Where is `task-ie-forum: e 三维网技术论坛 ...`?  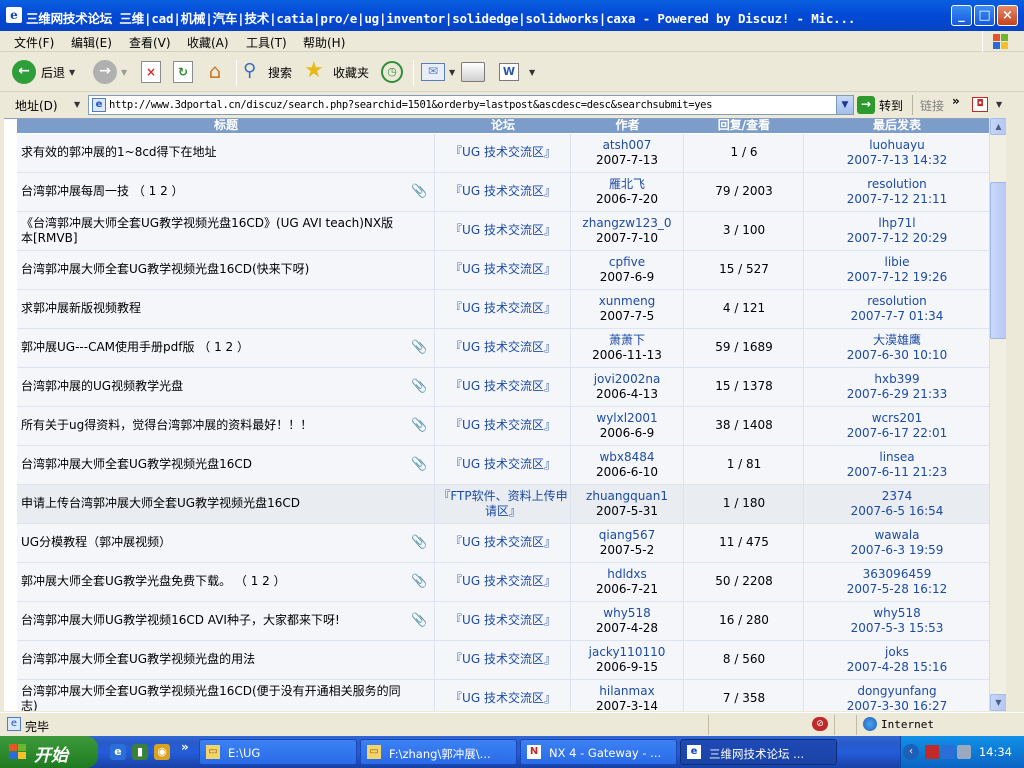
task-ie-forum: e 三维网技术论坛 ... is located at coordinates (758, 752).